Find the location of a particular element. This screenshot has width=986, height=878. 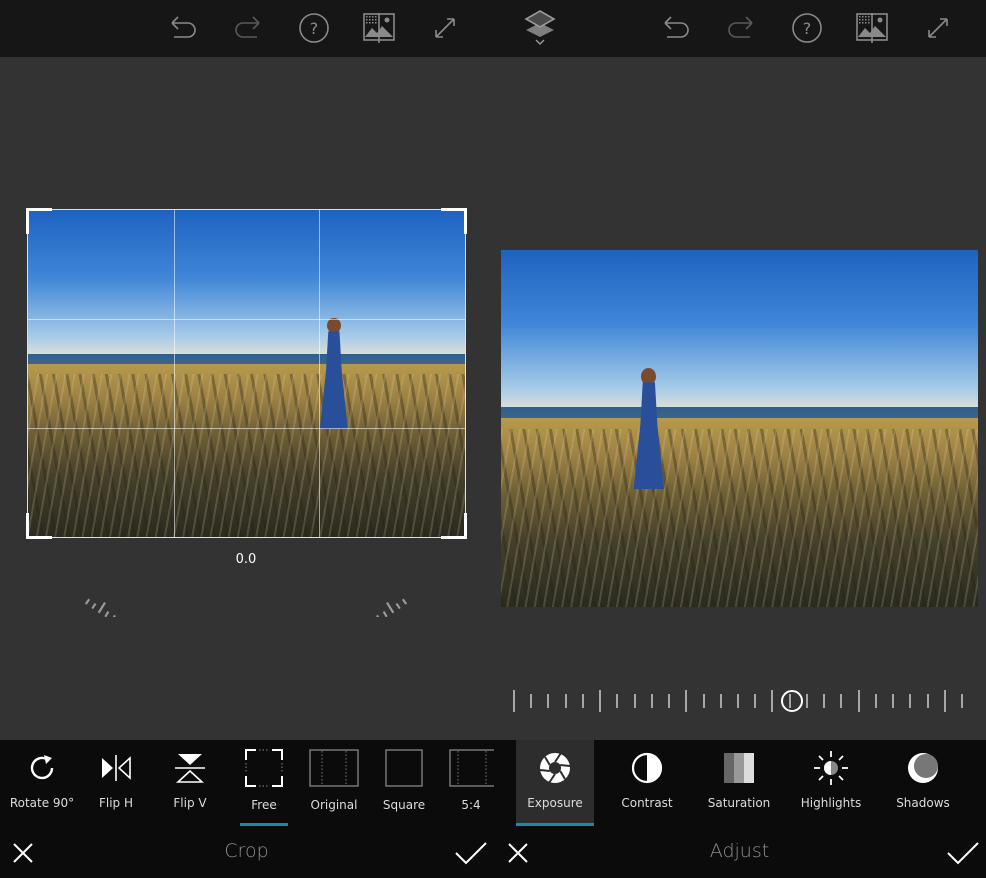

moon-icon is located at coordinates (923, 768).